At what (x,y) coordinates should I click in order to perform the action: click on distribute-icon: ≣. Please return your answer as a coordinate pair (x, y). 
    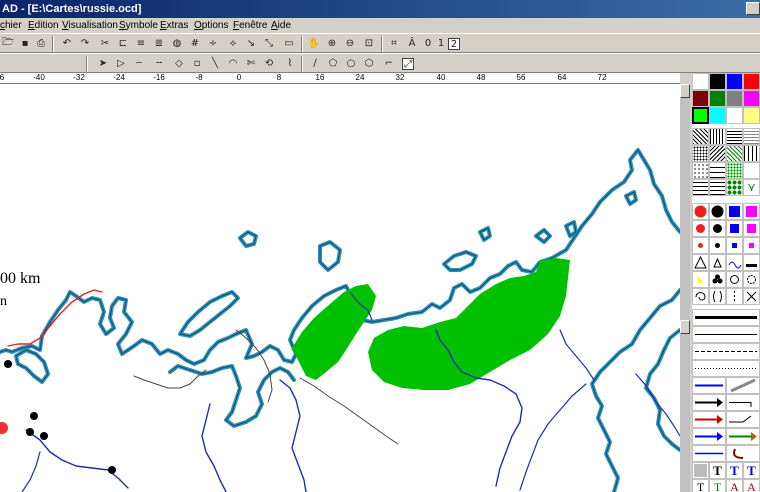
    Looking at the image, I should click on (159, 43).